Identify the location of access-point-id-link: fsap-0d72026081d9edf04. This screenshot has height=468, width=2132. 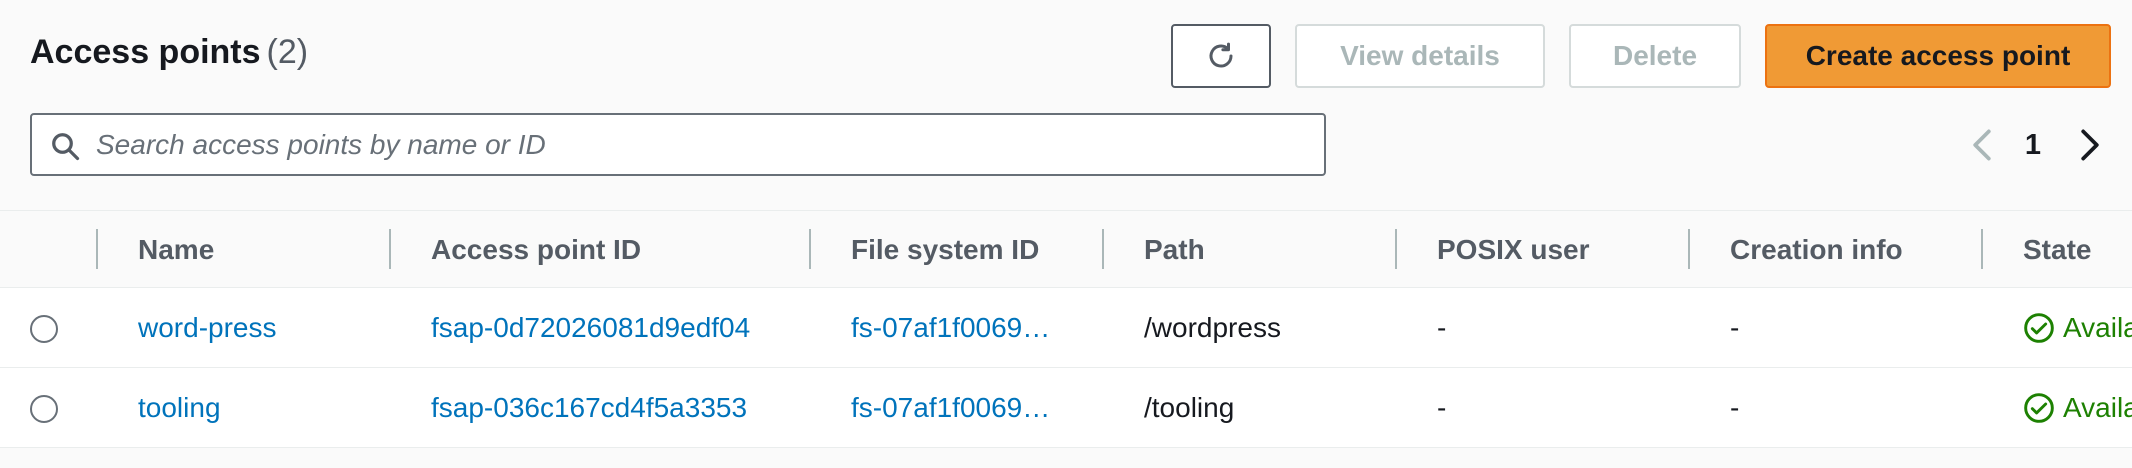
(616, 328).